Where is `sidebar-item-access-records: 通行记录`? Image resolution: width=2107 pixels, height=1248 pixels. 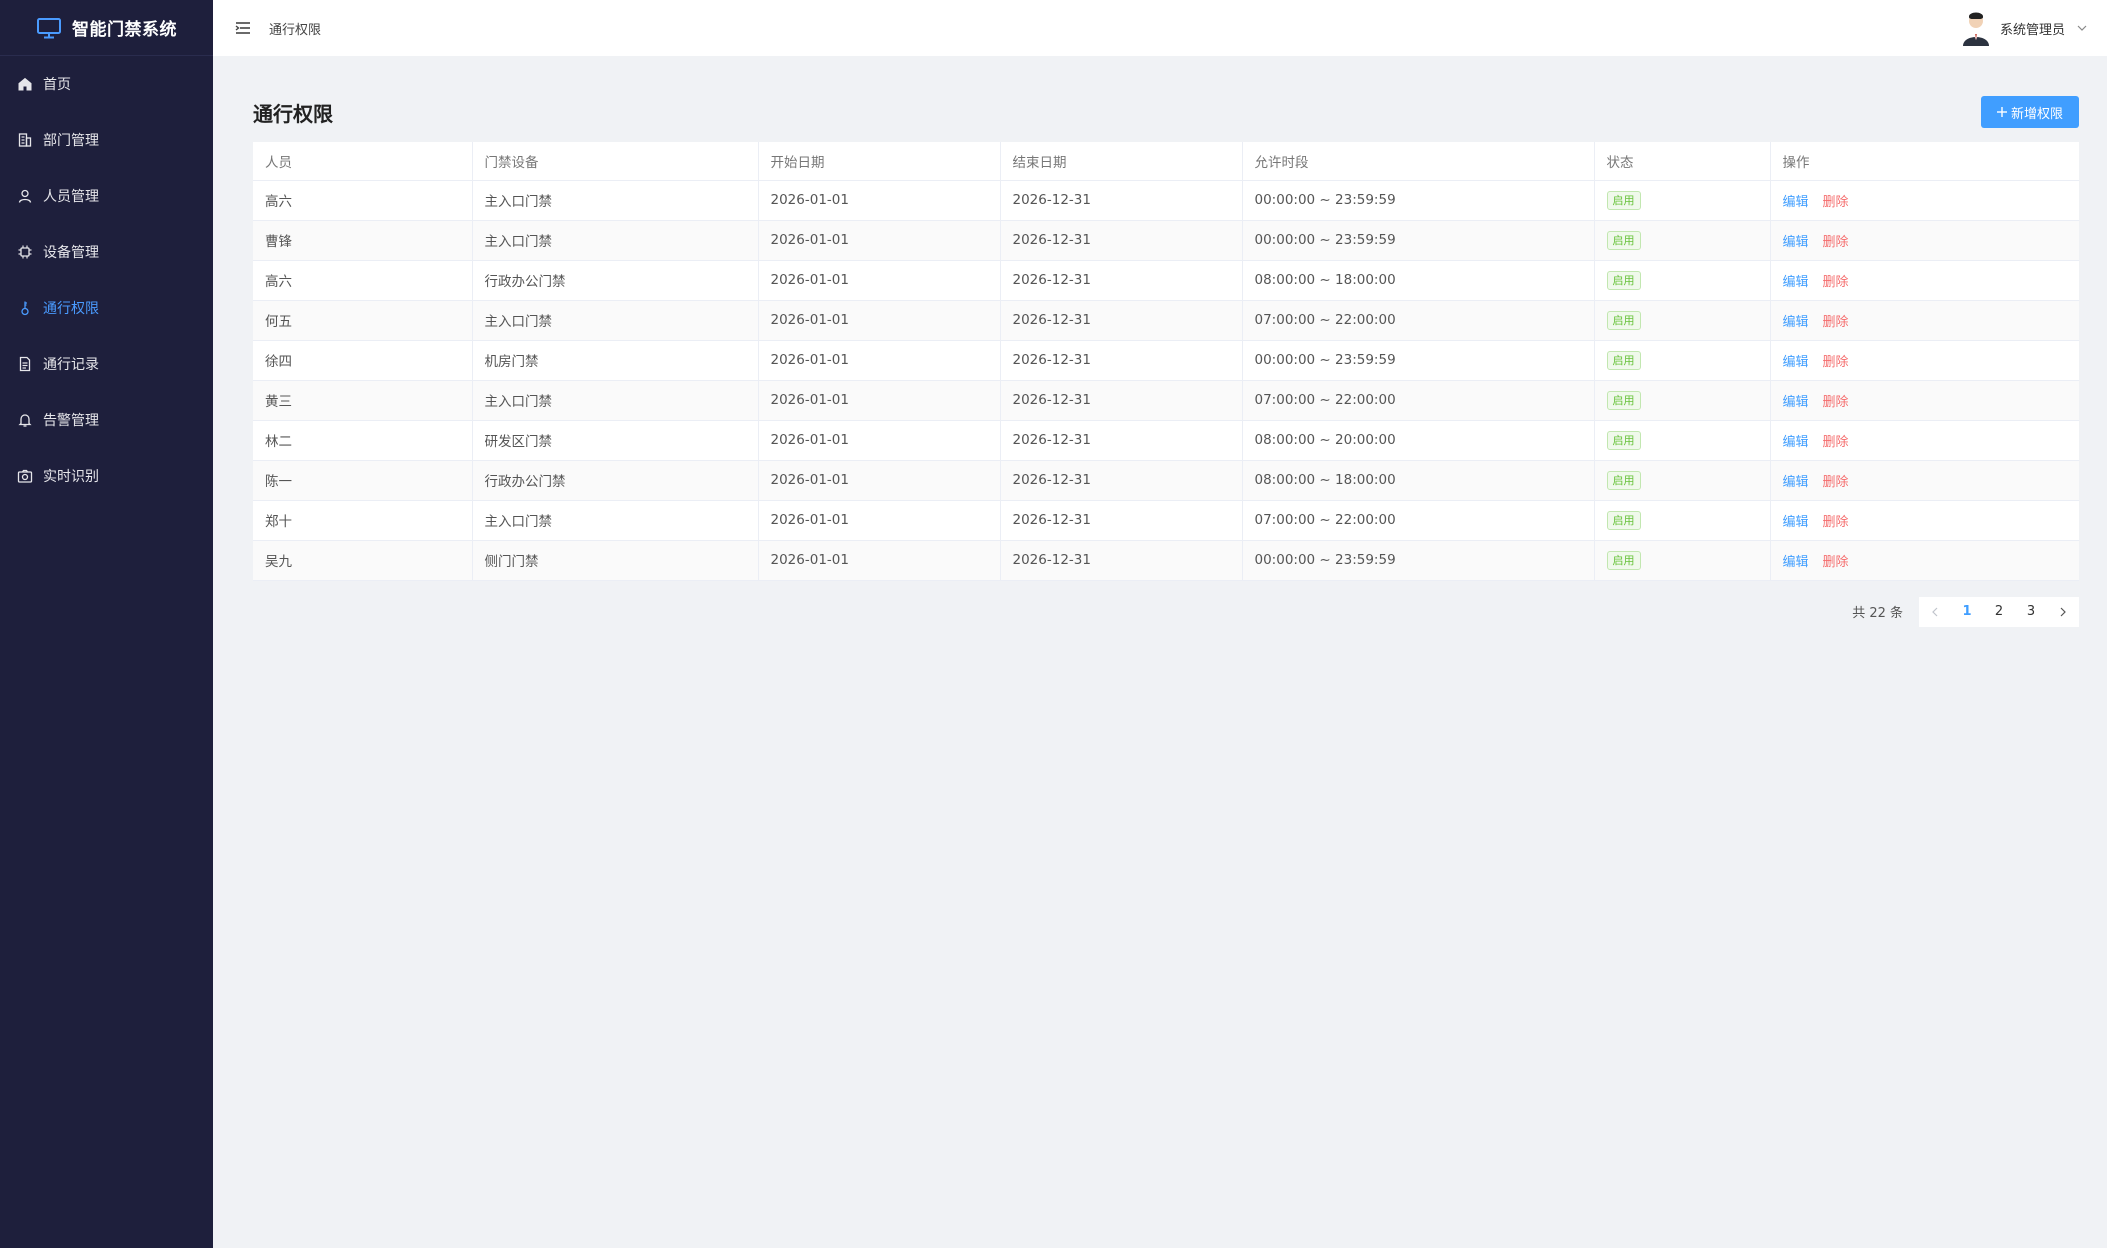 sidebar-item-access-records: 通行记录 is located at coordinates (106, 364).